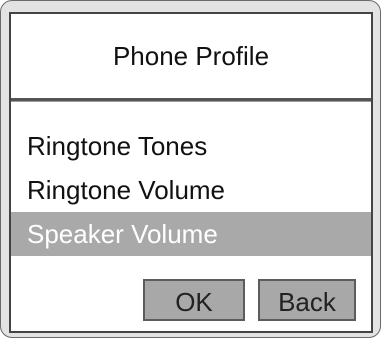 This screenshot has width=381, height=338. Describe the element at coordinates (191, 100) in the screenshot. I see `title-divider` at that location.